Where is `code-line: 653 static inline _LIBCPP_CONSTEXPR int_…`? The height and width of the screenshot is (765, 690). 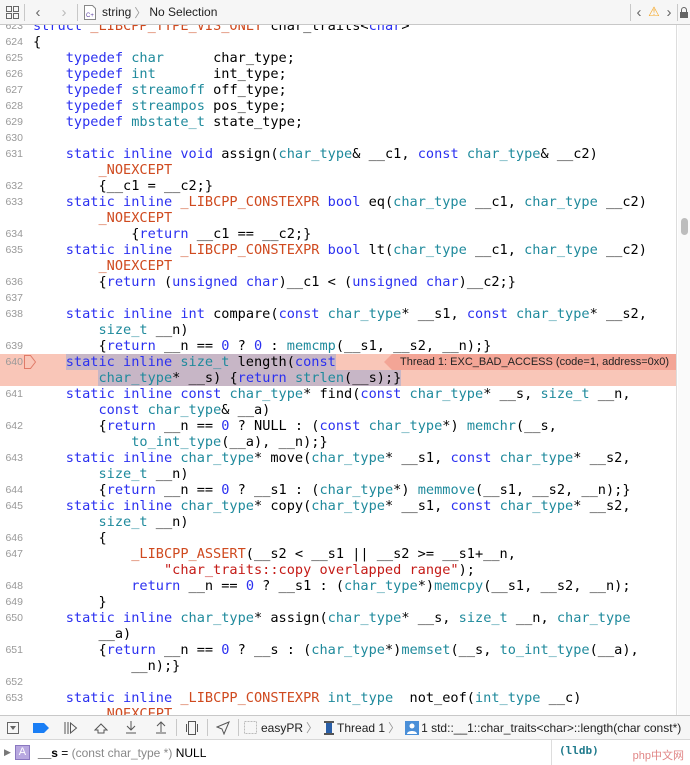 code-line: 653 static inline _LIBCPP_CONSTEXPR int_… is located at coordinates (338, 698).